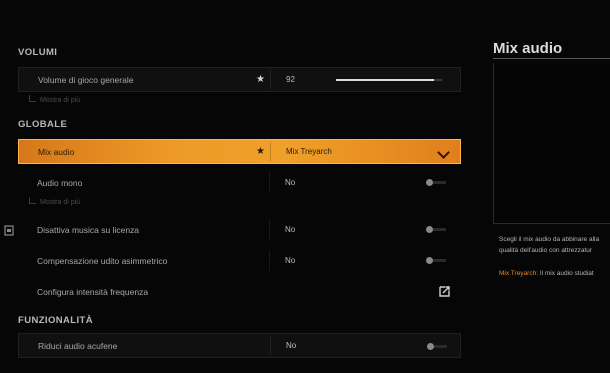 This screenshot has height=373, width=610. I want to click on volume-slider-fill, so click(385, 80).